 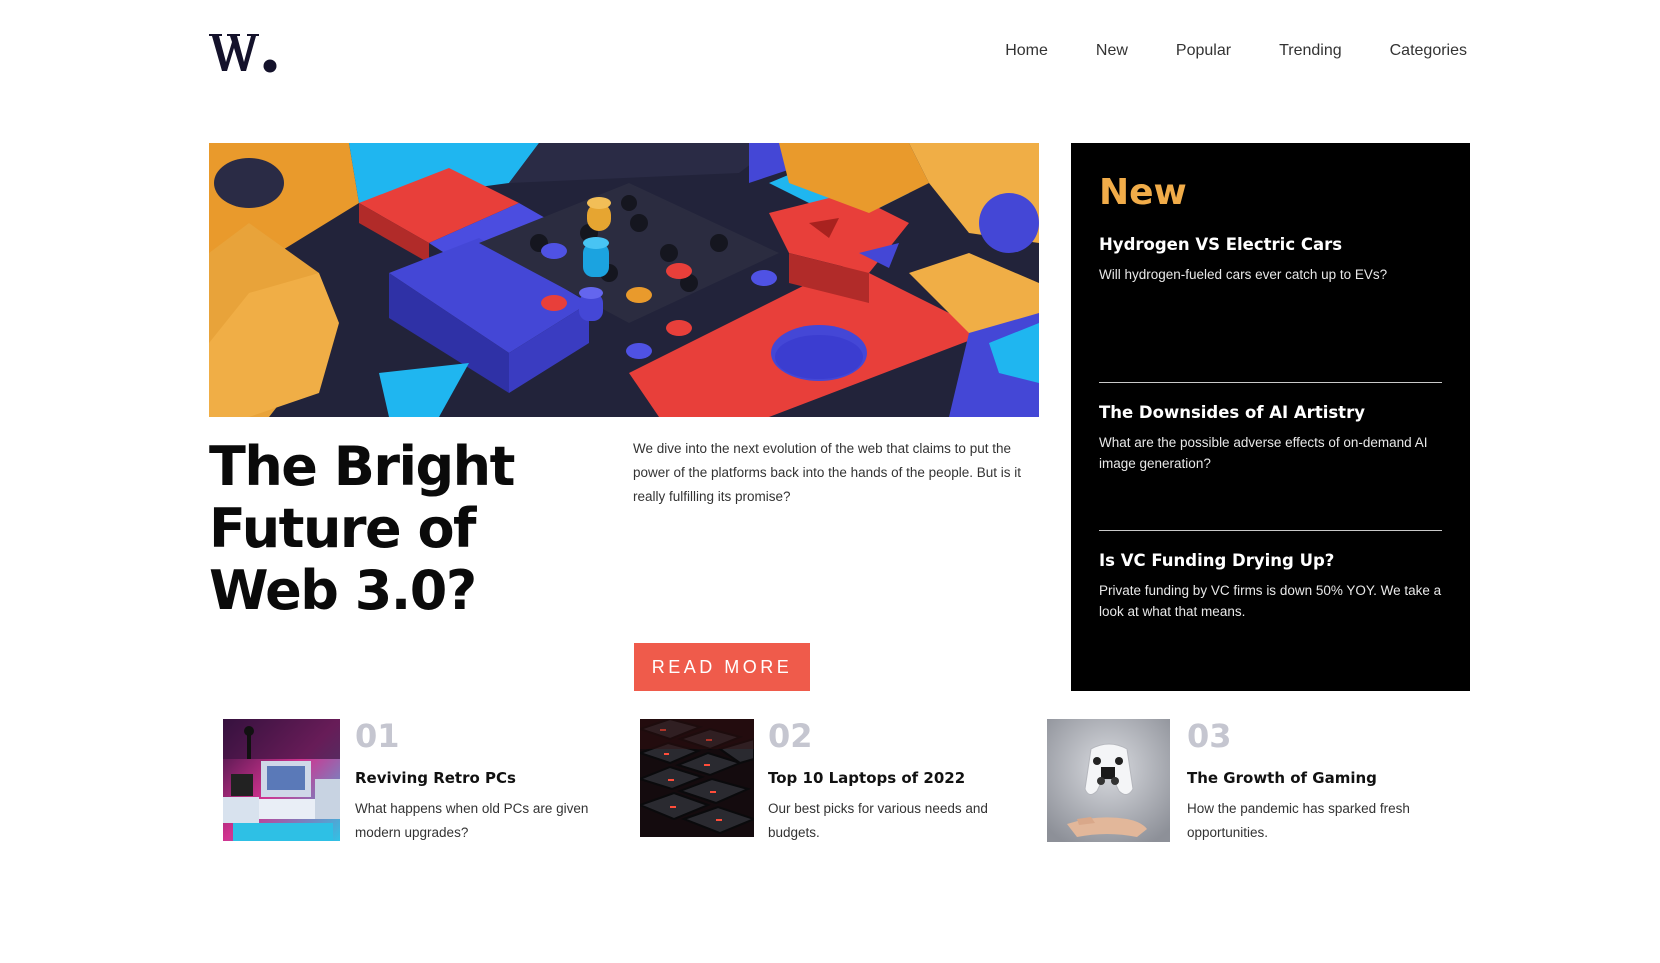 What do you see at coordinates (1270, 560) in the screenshot?
I see `new-item-title: Is VC Funding Drying Up?` at bounding box center [1270, 560].